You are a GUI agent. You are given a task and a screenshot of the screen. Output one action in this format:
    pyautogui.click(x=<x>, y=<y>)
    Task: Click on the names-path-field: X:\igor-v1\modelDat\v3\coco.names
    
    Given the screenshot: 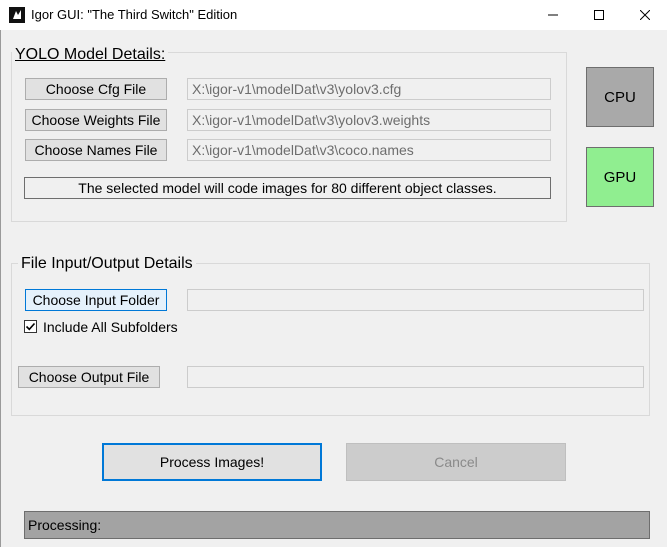 What is the action you would take?
    pyautogui.click(x=369, y=150)
    